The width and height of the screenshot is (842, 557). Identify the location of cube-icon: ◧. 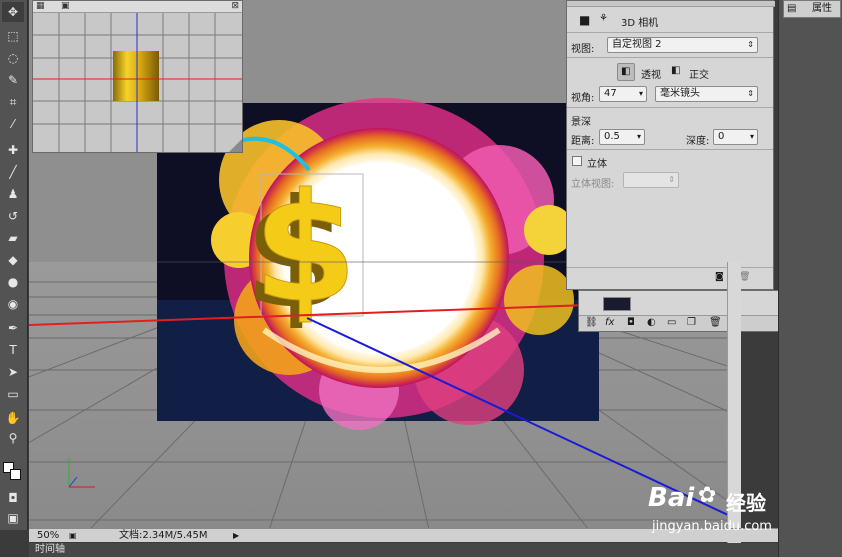
(626, 71).